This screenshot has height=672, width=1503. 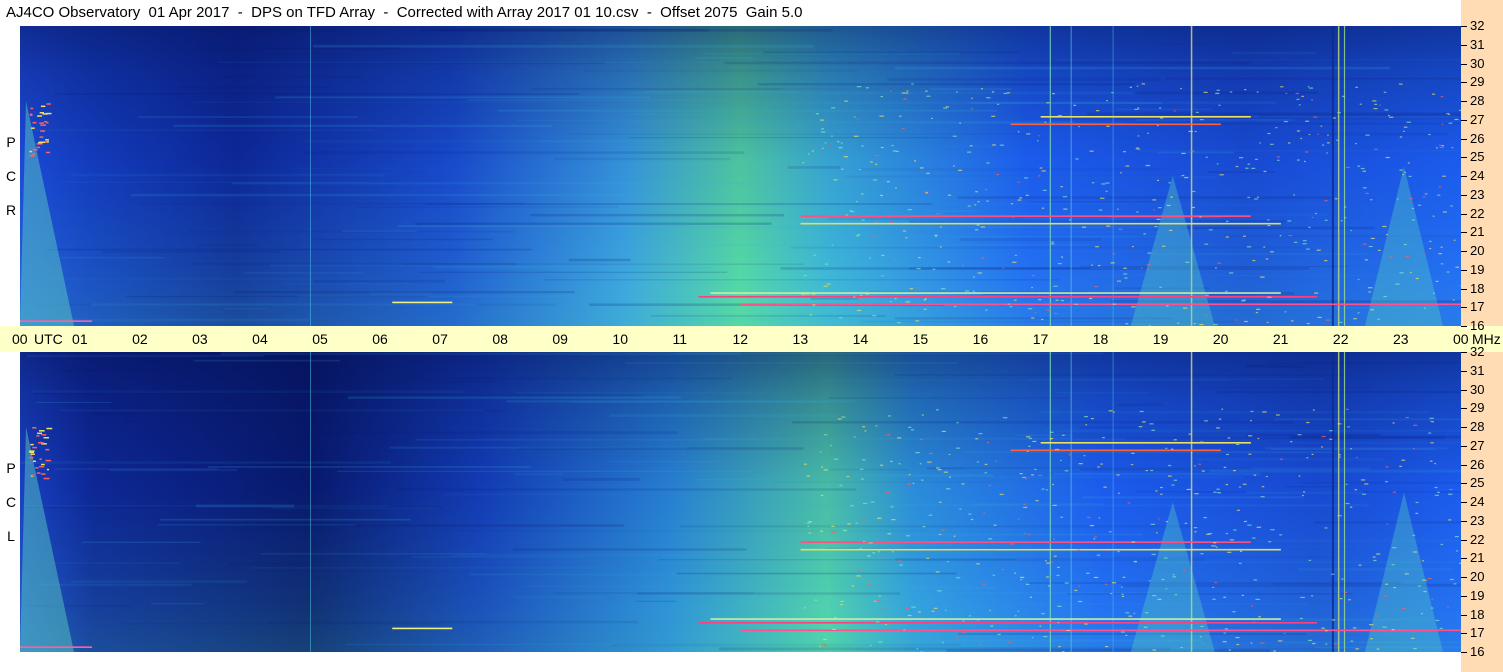 I want to click on freq-label: 17, so click(x=1477, y=633).